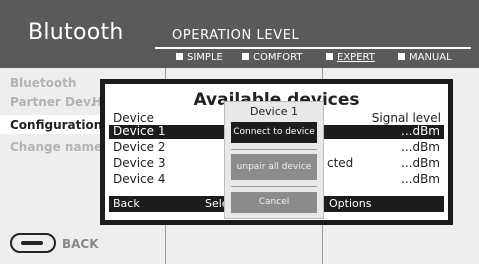 This screenshot has width=479, height=264. I want to click on column-header-signal: Signal level, so click(406, 118).